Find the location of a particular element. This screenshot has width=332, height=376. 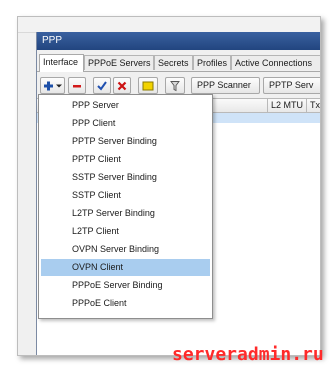

parent-window-strip is located at coordinates (169, 25).